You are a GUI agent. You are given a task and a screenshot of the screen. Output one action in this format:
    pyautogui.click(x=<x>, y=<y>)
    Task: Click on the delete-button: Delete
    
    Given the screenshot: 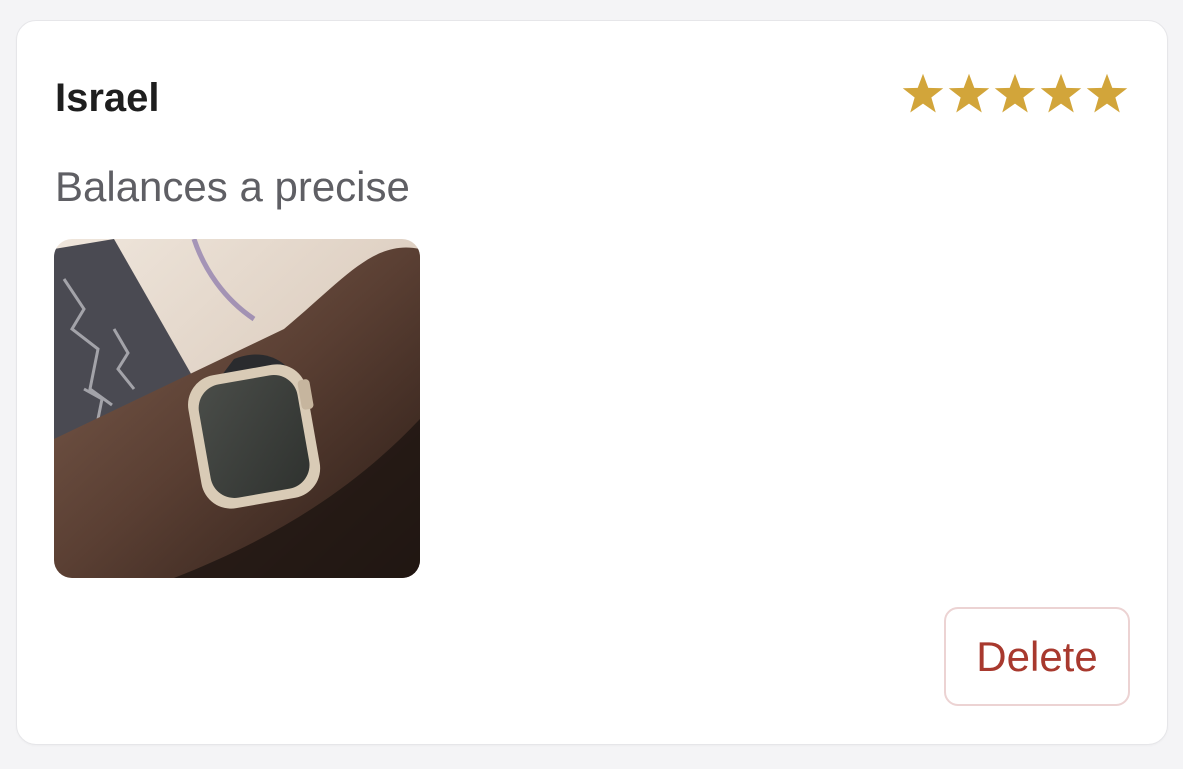 What is the action you would take?
    pyautogui.click(x=1037, y=656)
    